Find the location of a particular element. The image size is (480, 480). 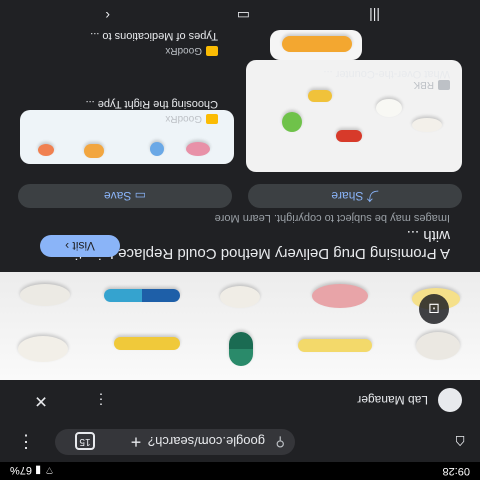

status-bar: 09:28 ⌔ ▮ 67% is located at coordinates (240, 471).